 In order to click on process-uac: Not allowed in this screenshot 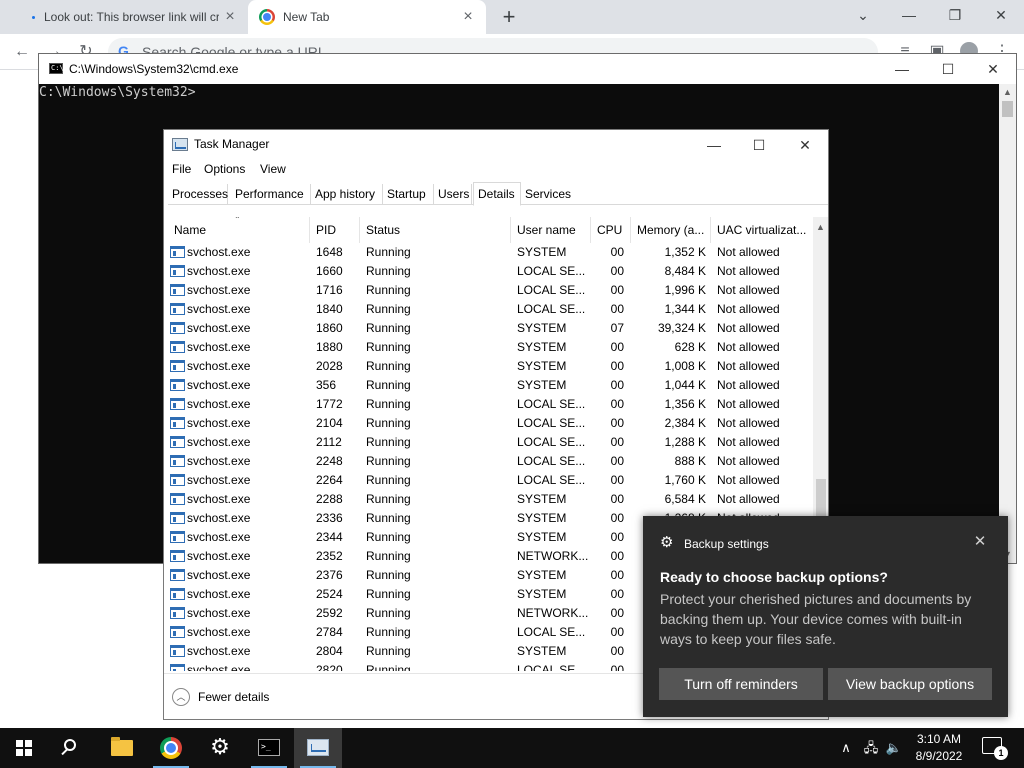, I will do `click(748, 480)`.